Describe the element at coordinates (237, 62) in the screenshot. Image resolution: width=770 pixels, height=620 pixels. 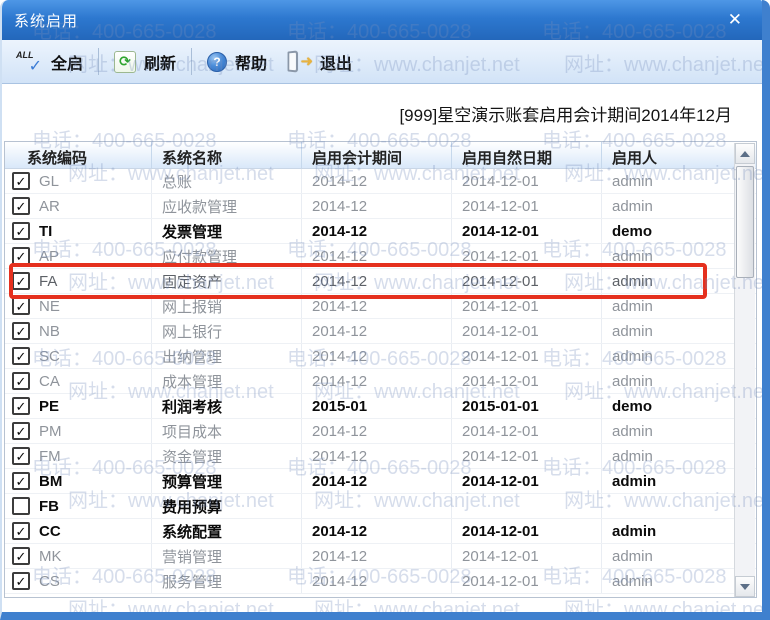
I see `toolbar-button-help: ? 帮助` at that location.